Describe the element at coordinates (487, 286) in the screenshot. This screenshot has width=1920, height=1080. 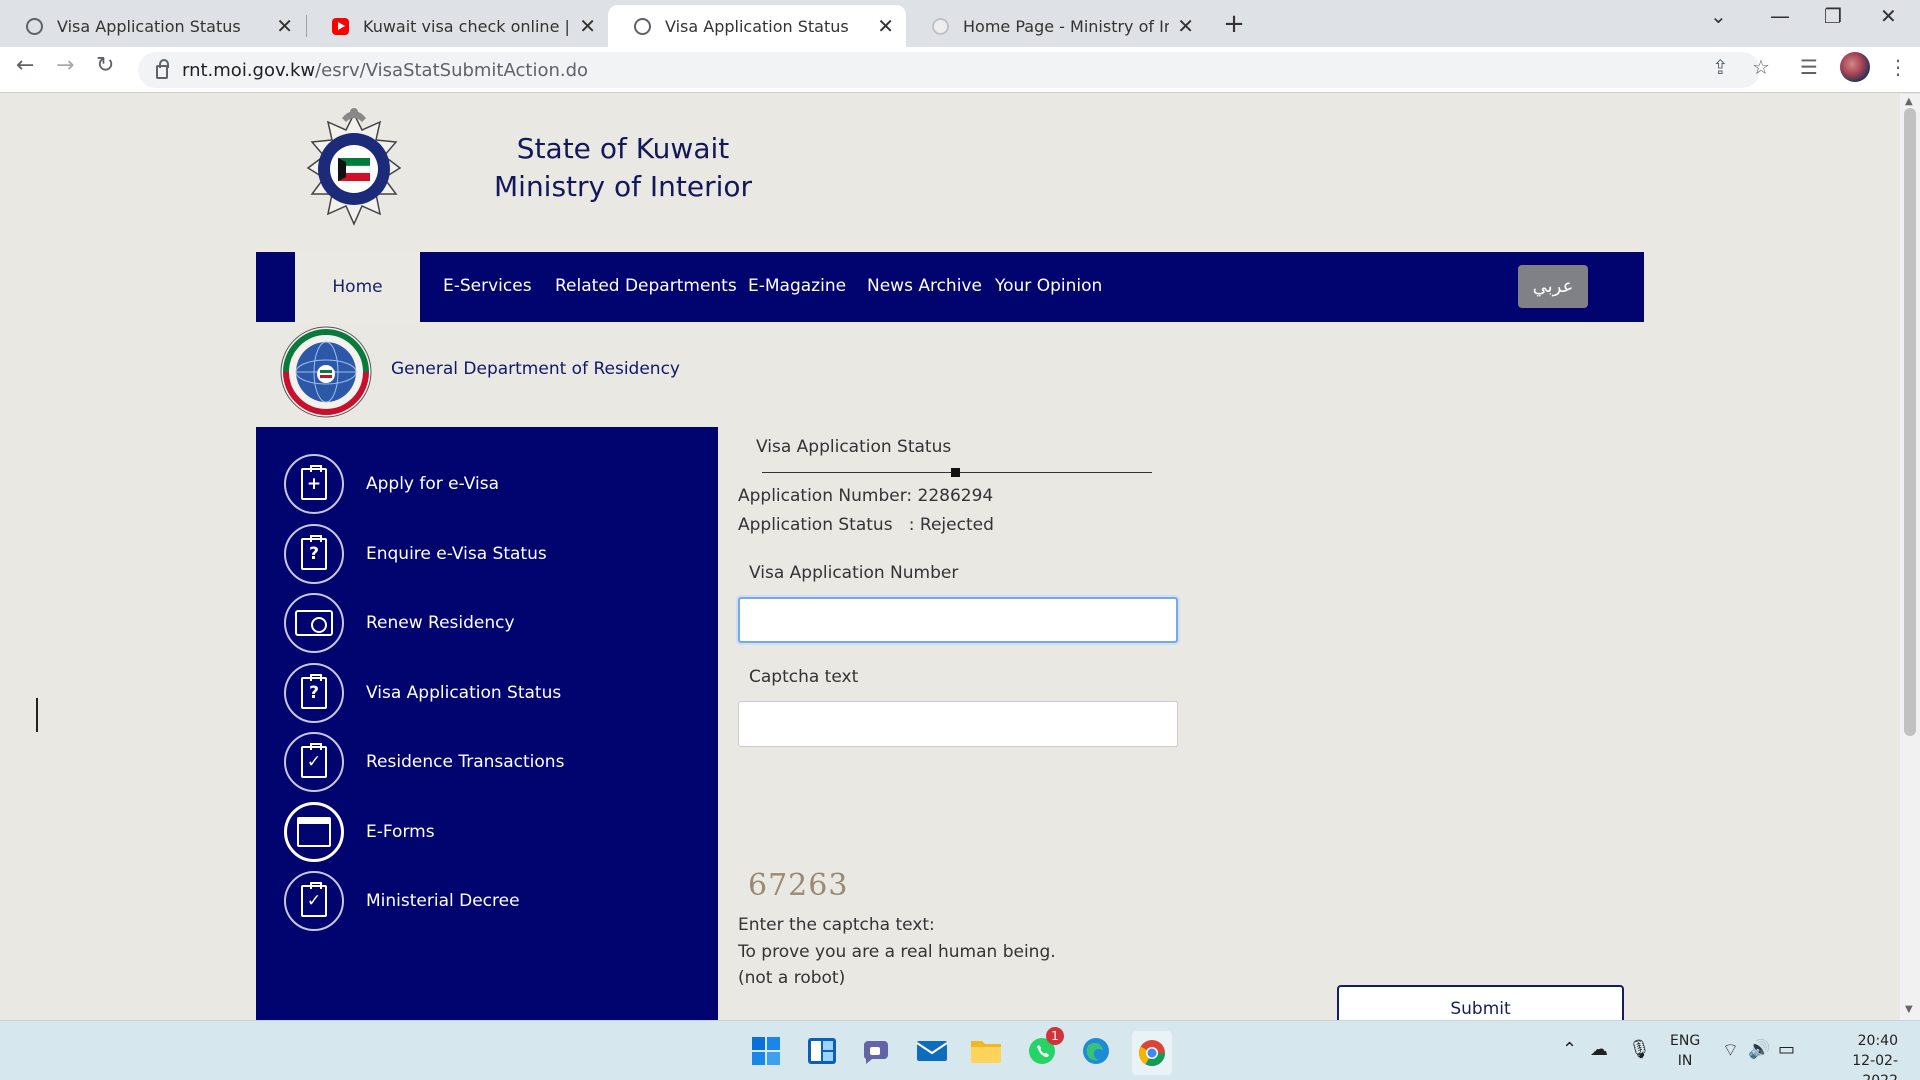
I see `nav-eservices: E-Services` at that location.